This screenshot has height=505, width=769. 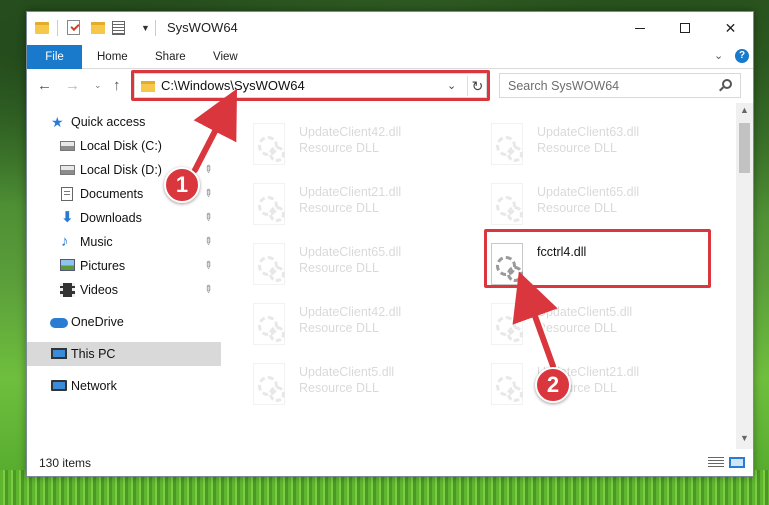 What do you see at coordinates (124, 386) in the screenshot?
I see `sidebar-item-network: Network` at bounding box center [124, 386].